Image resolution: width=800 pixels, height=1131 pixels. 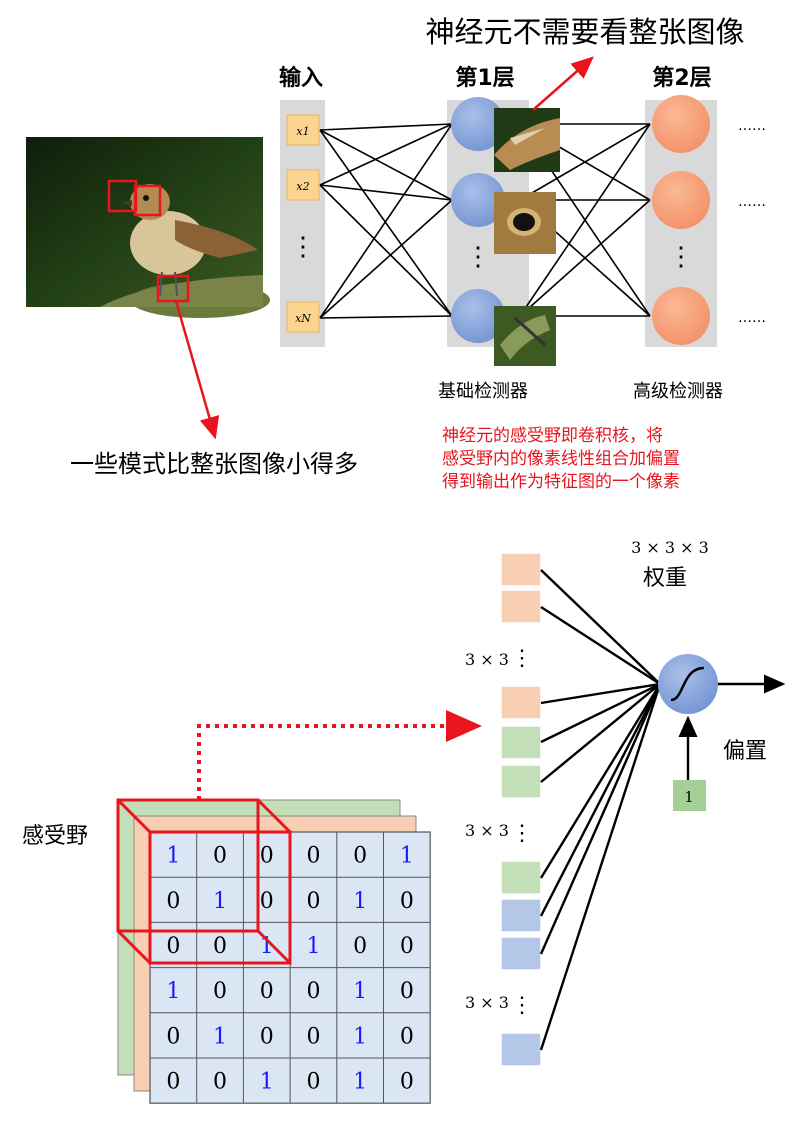 I want to click on input-node-1: x1, so click(x=303, y=130).